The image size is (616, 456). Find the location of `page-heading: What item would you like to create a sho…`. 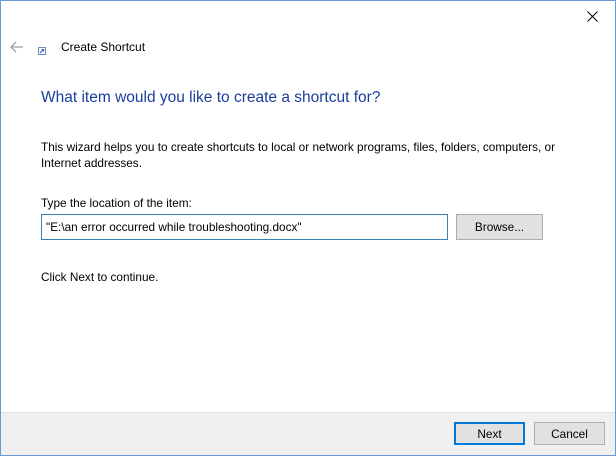

page-heading: What item would you like to create a sho… is located at coordinates (211, 97).